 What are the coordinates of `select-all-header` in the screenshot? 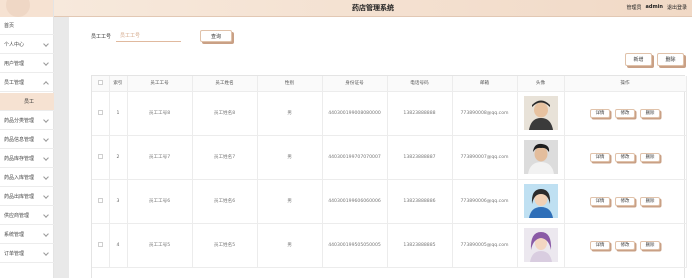 It's located at (101, 84).